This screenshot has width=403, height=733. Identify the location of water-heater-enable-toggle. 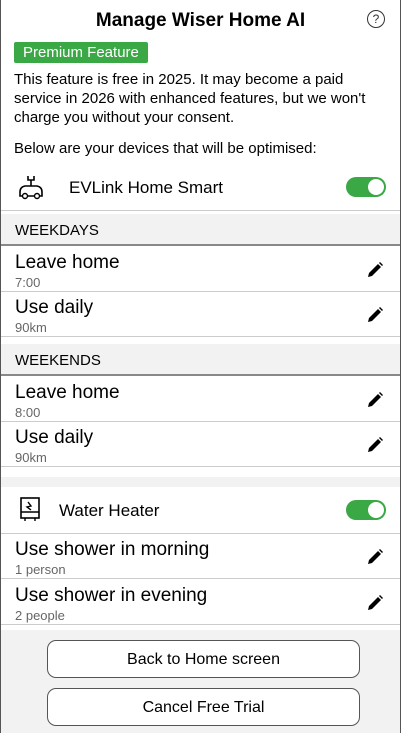
(366, 510).